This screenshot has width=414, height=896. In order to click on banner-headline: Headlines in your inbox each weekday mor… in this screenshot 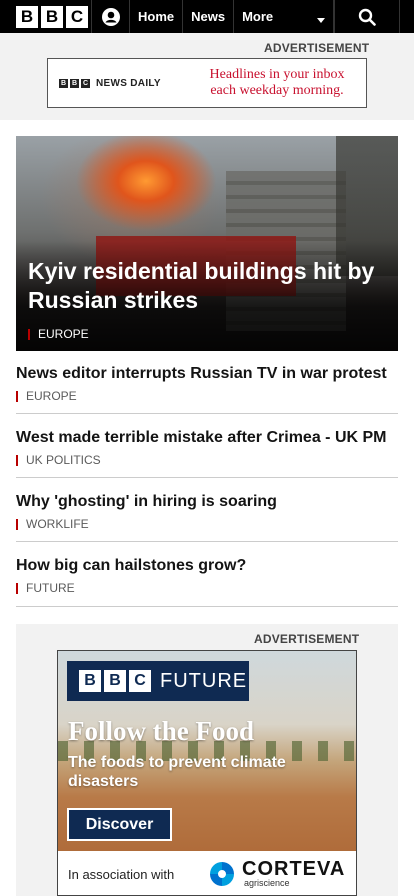, I will do `click(277, 83)`.